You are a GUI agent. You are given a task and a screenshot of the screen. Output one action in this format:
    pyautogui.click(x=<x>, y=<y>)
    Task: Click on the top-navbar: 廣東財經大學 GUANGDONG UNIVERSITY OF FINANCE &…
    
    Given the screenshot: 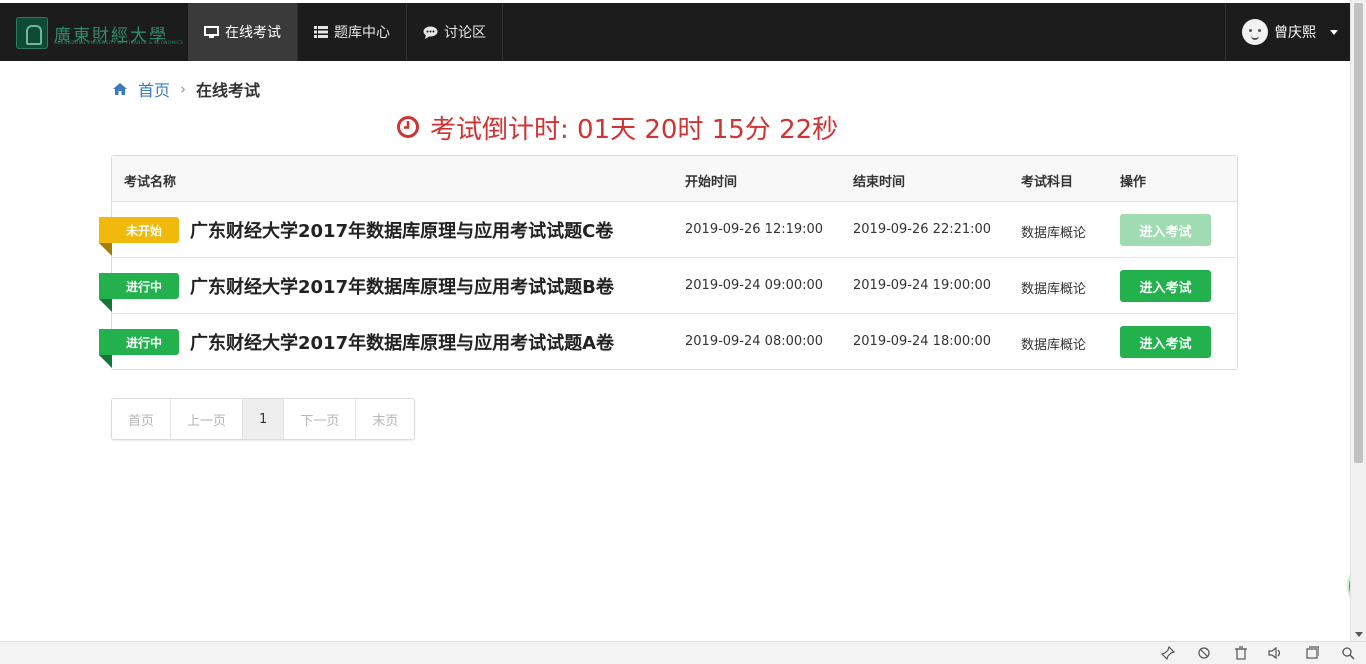 What is the action you would take?
    pyautogui.click(x=675, y=30)
    